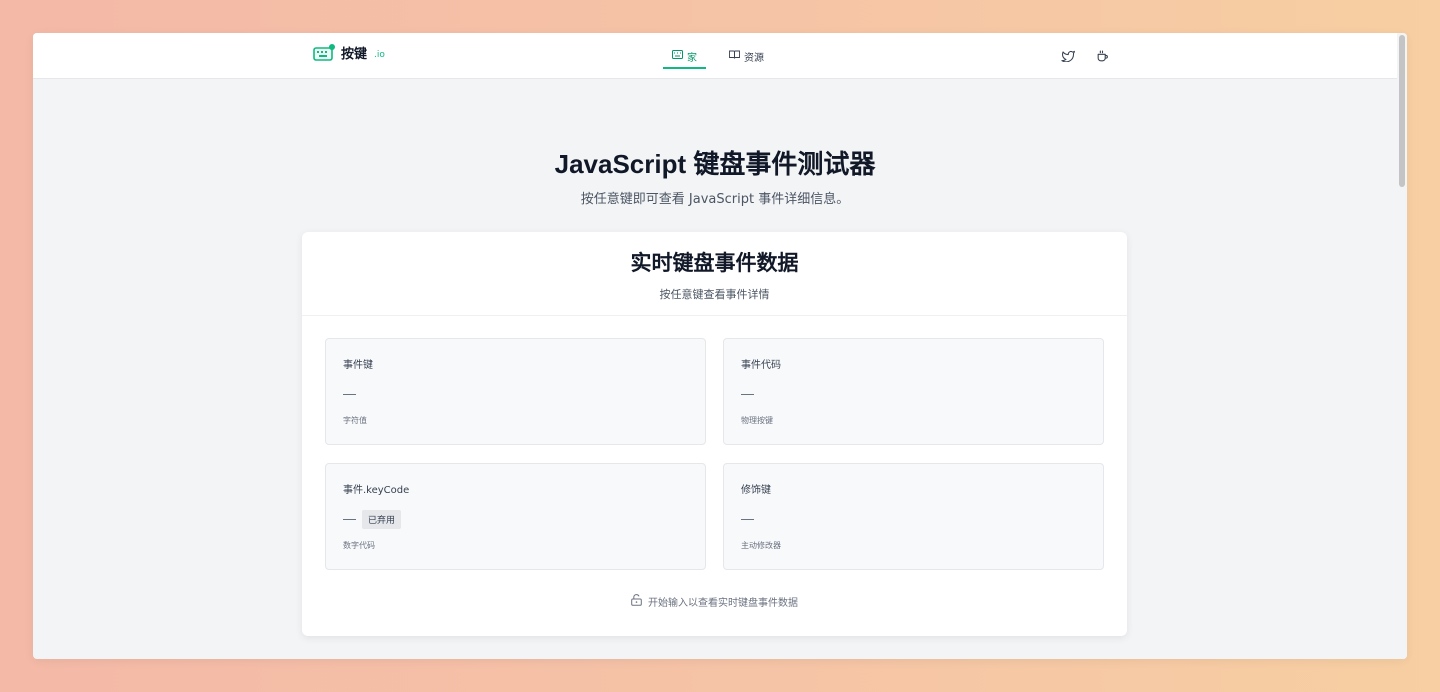 This screenshot has width=1440, height=692. I want to click on tile-event-code: 事件代码 物理按键, so click(913, 391).